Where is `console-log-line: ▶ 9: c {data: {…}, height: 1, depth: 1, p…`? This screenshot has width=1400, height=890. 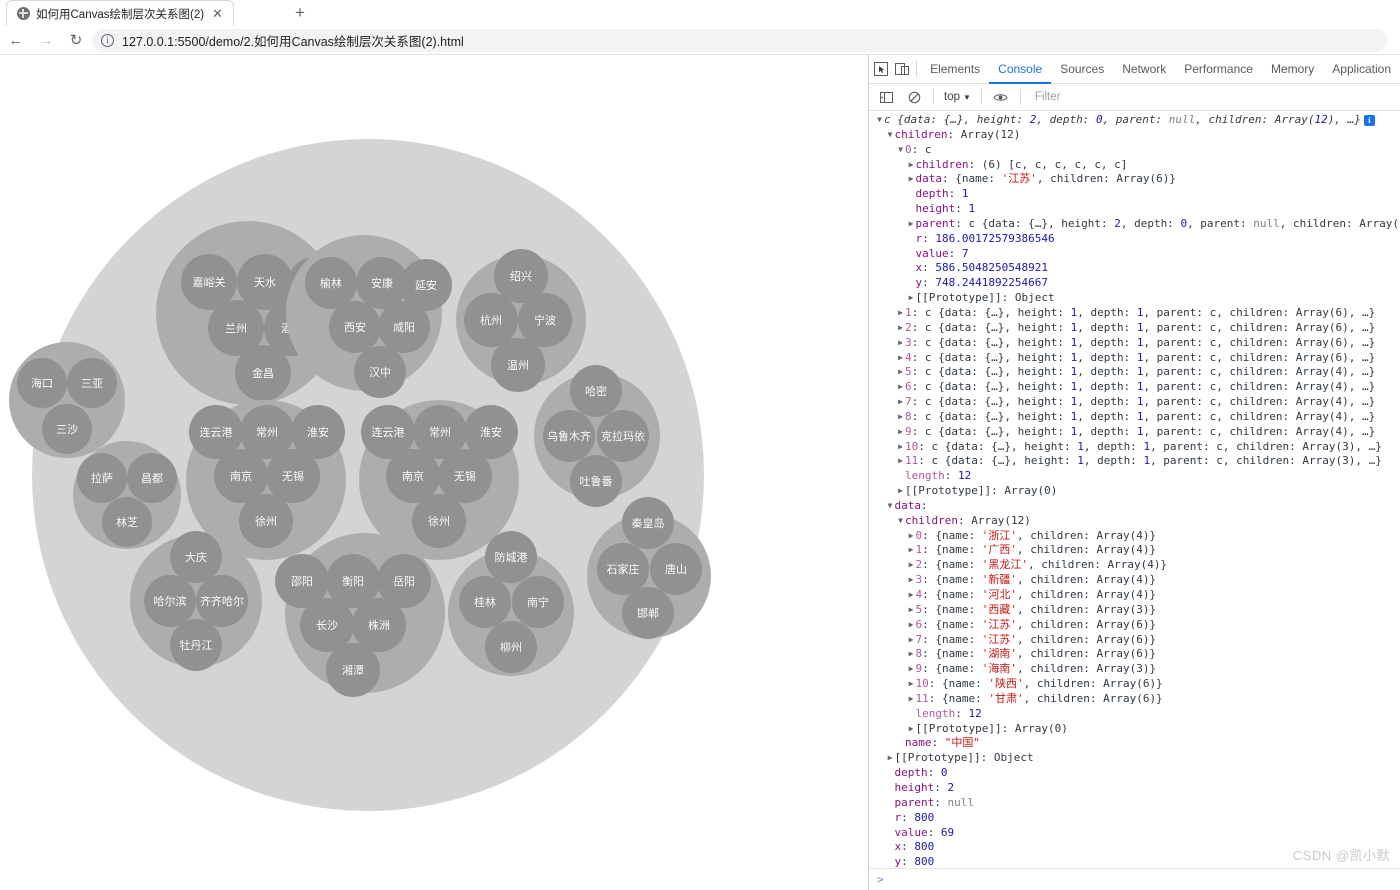 console-log-line: ▶ 9: c {data: {…}, height: 1, depth: 1, p… is located at coordinates (1134, 432).